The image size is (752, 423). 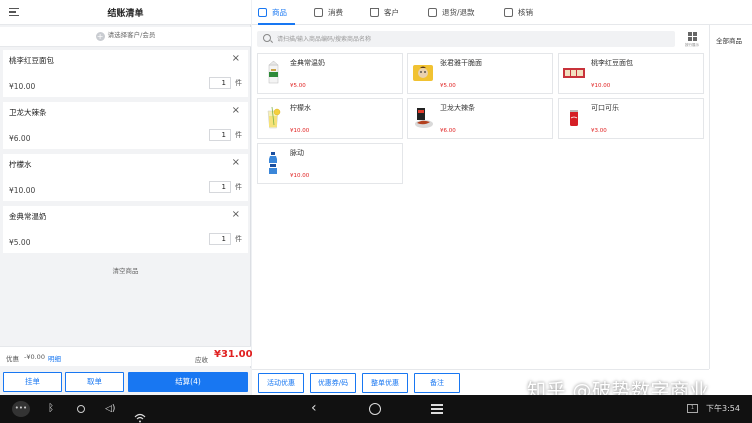 What do you see at coordinates (375, 409) in the screenshot?
I see `home-icon` at bounding box center [375, 409].